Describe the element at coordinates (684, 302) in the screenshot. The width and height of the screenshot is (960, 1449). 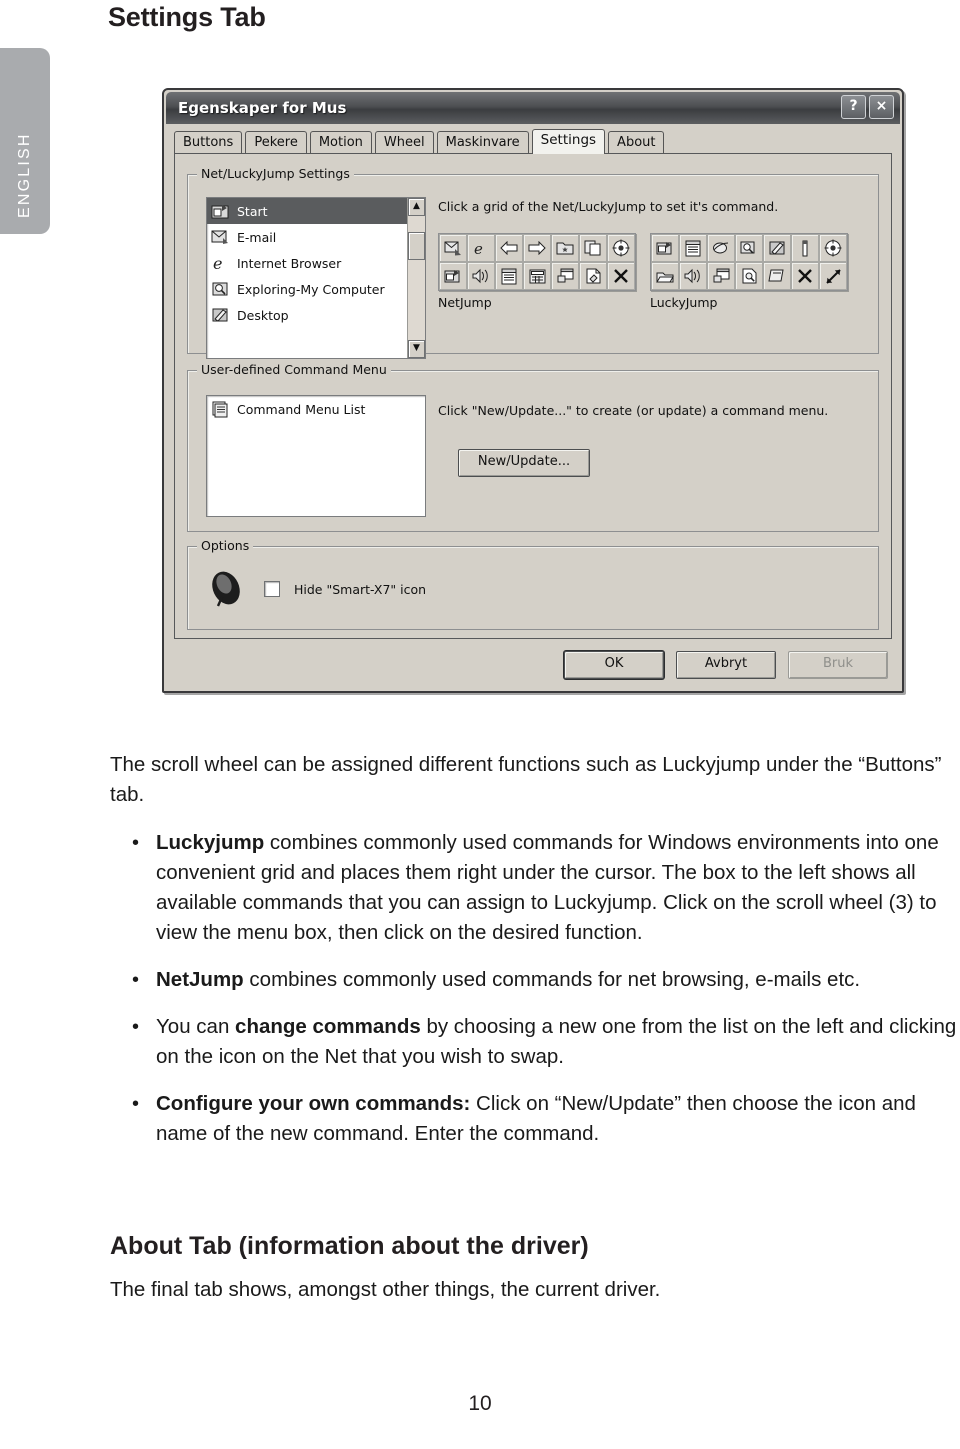
I see `luckyjump-label: LuckyJump` at that location.